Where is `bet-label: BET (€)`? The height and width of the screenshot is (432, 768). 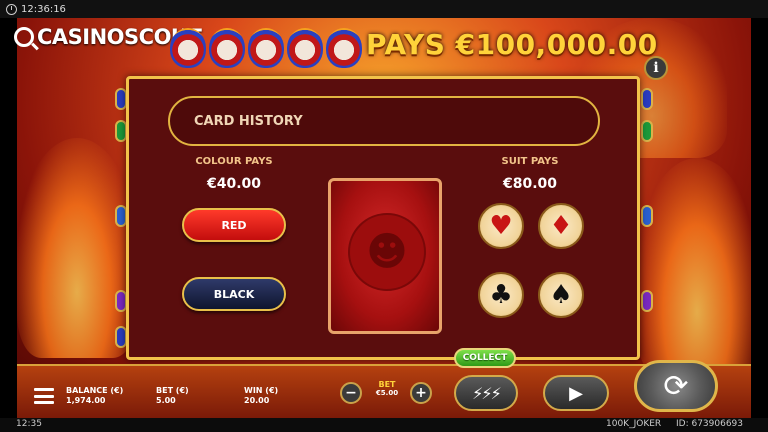 bet-label: BET (€) is located at coordinates (172, 390).